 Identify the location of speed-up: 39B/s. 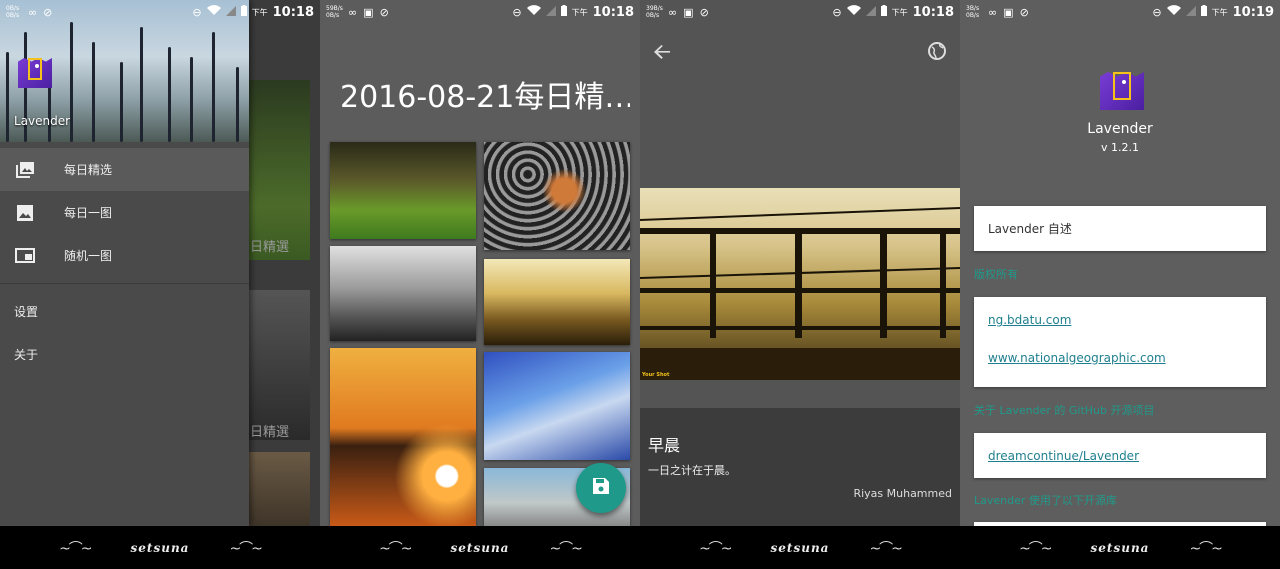
(654, 8).